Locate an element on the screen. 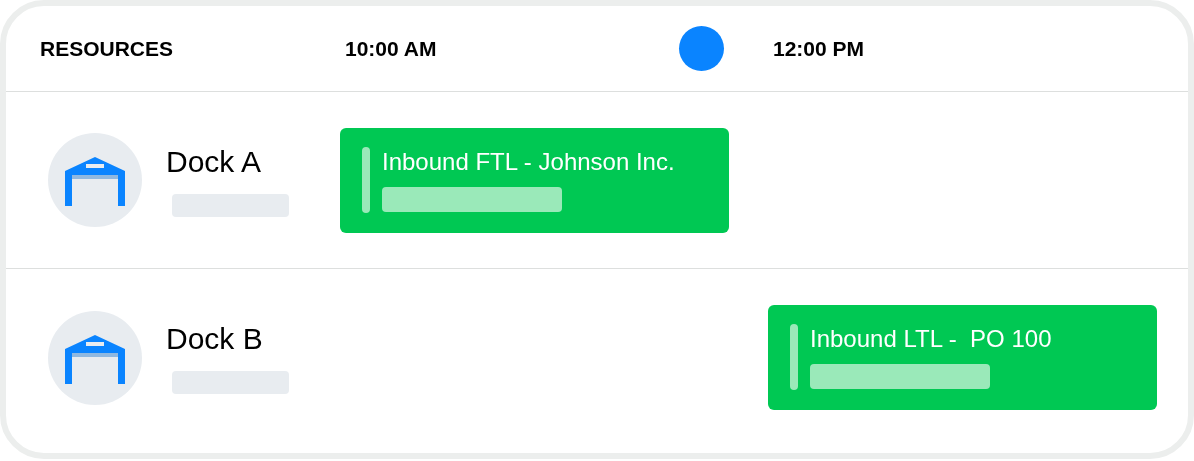 The image size is (1194, 461). event-block: Inbound LTL - PO 100 is located at coordinates (962, 357).